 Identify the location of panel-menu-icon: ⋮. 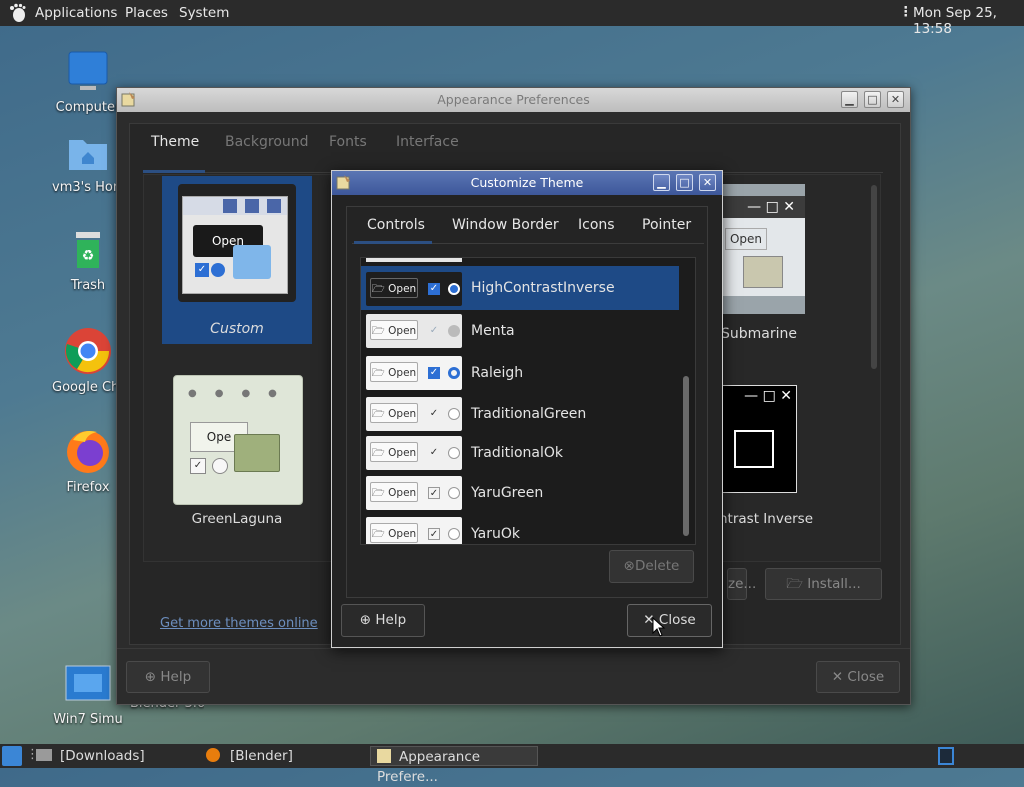
(906, 12).